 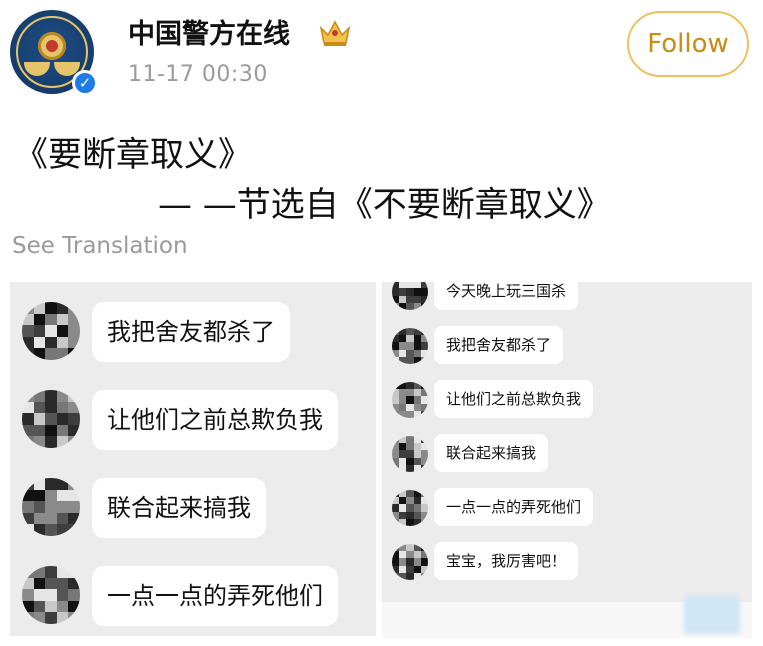 What do you see at coordinates (506, 561) in the screenshot?
I see `chat-bubble: 宝宝，我厉害吧！` at bounding box center [506, 561].